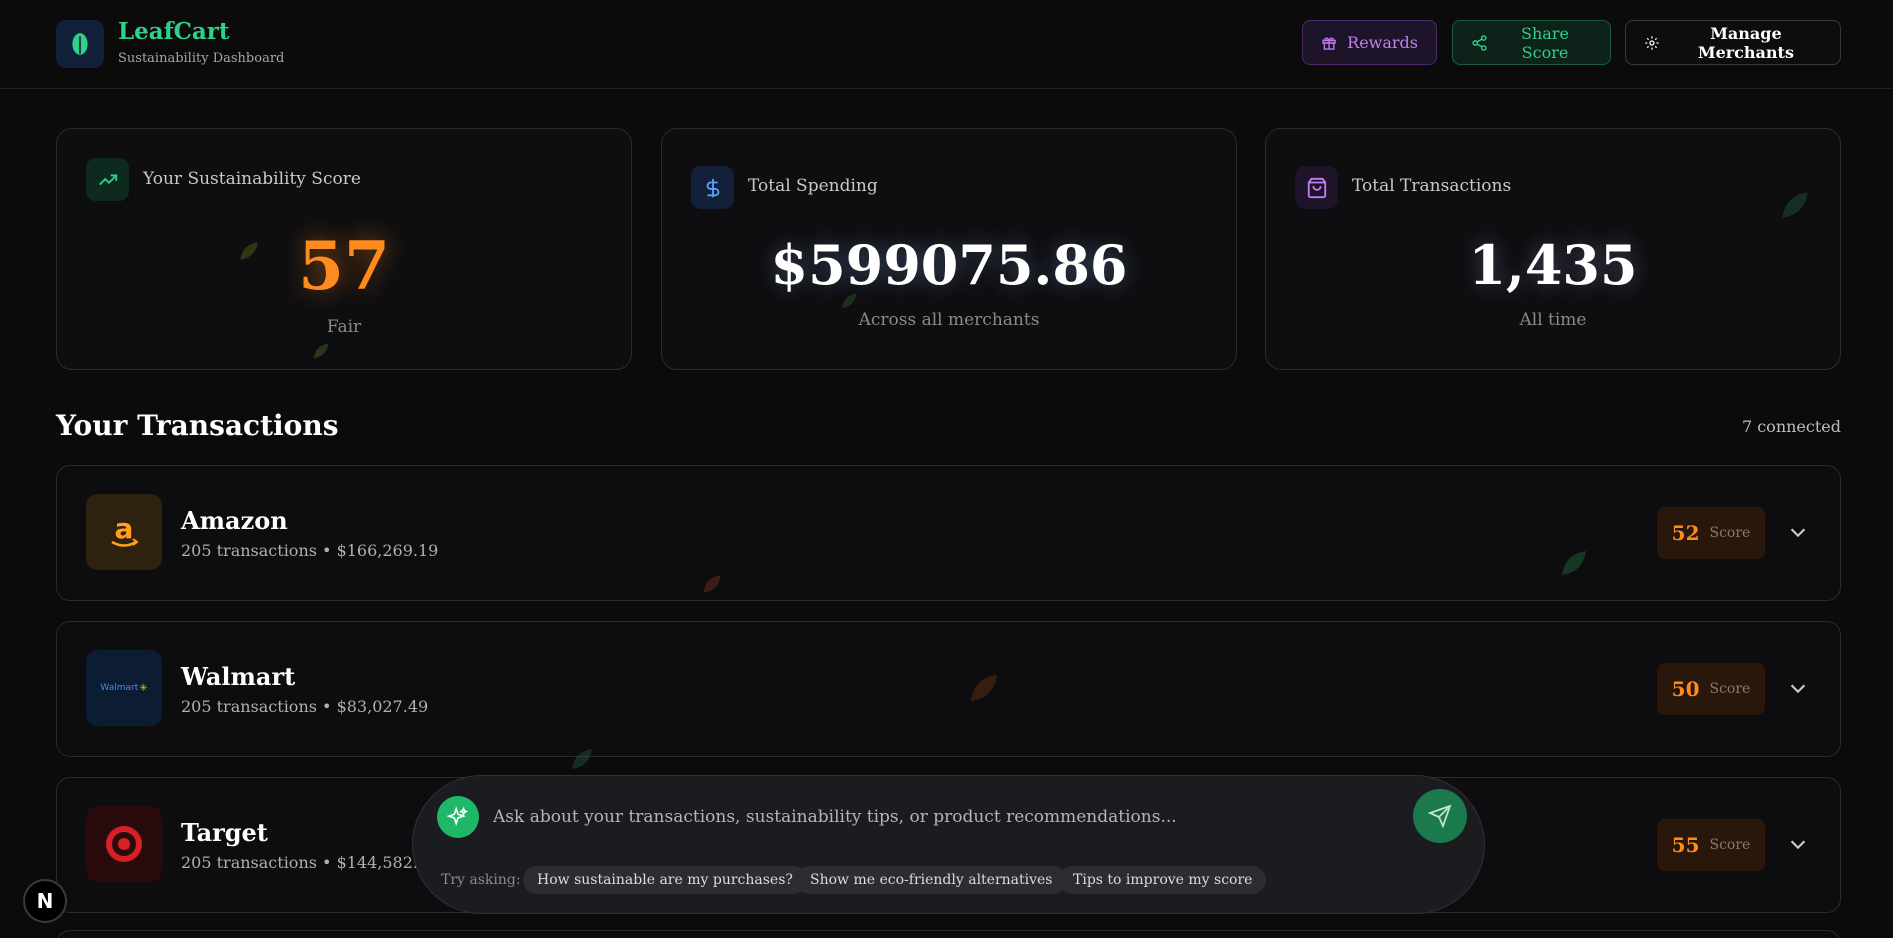  I want to click on target-logo, so click(124, 844).